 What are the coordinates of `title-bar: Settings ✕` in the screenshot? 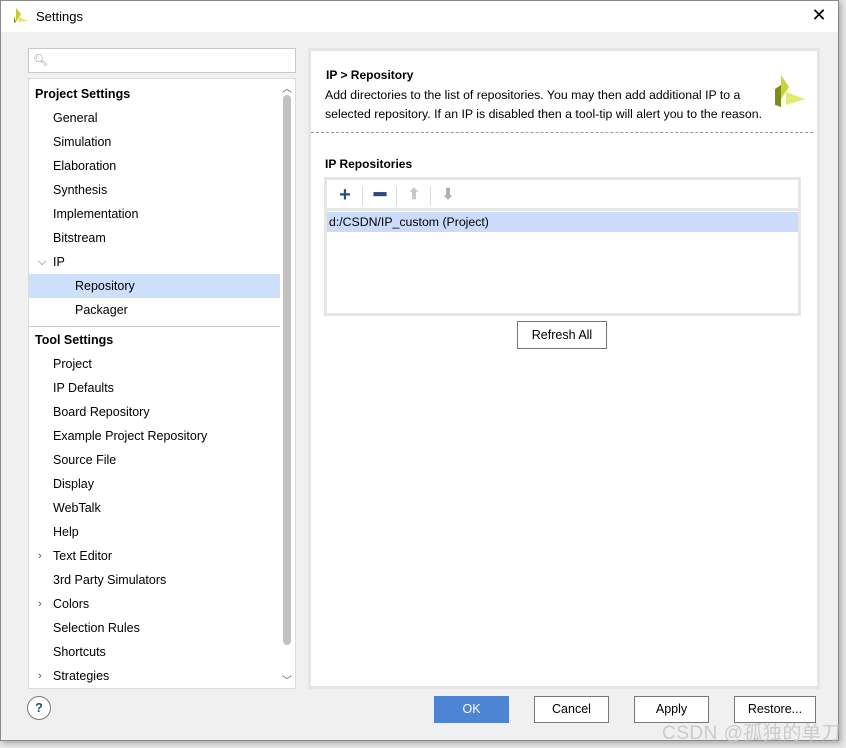 It's located at (419, 16).